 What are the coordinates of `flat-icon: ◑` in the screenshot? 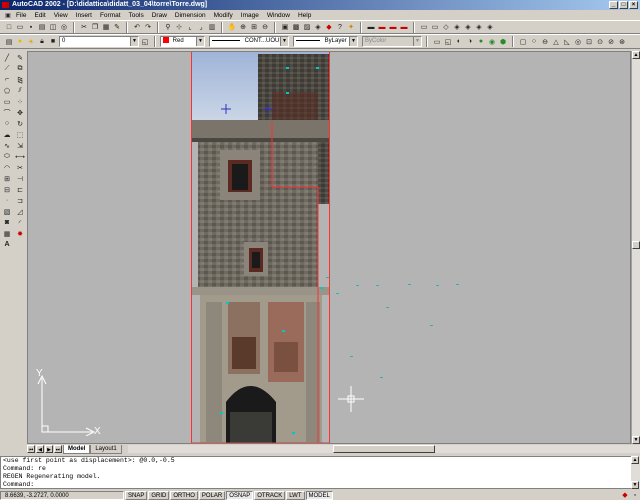 It's located at (470, 42).